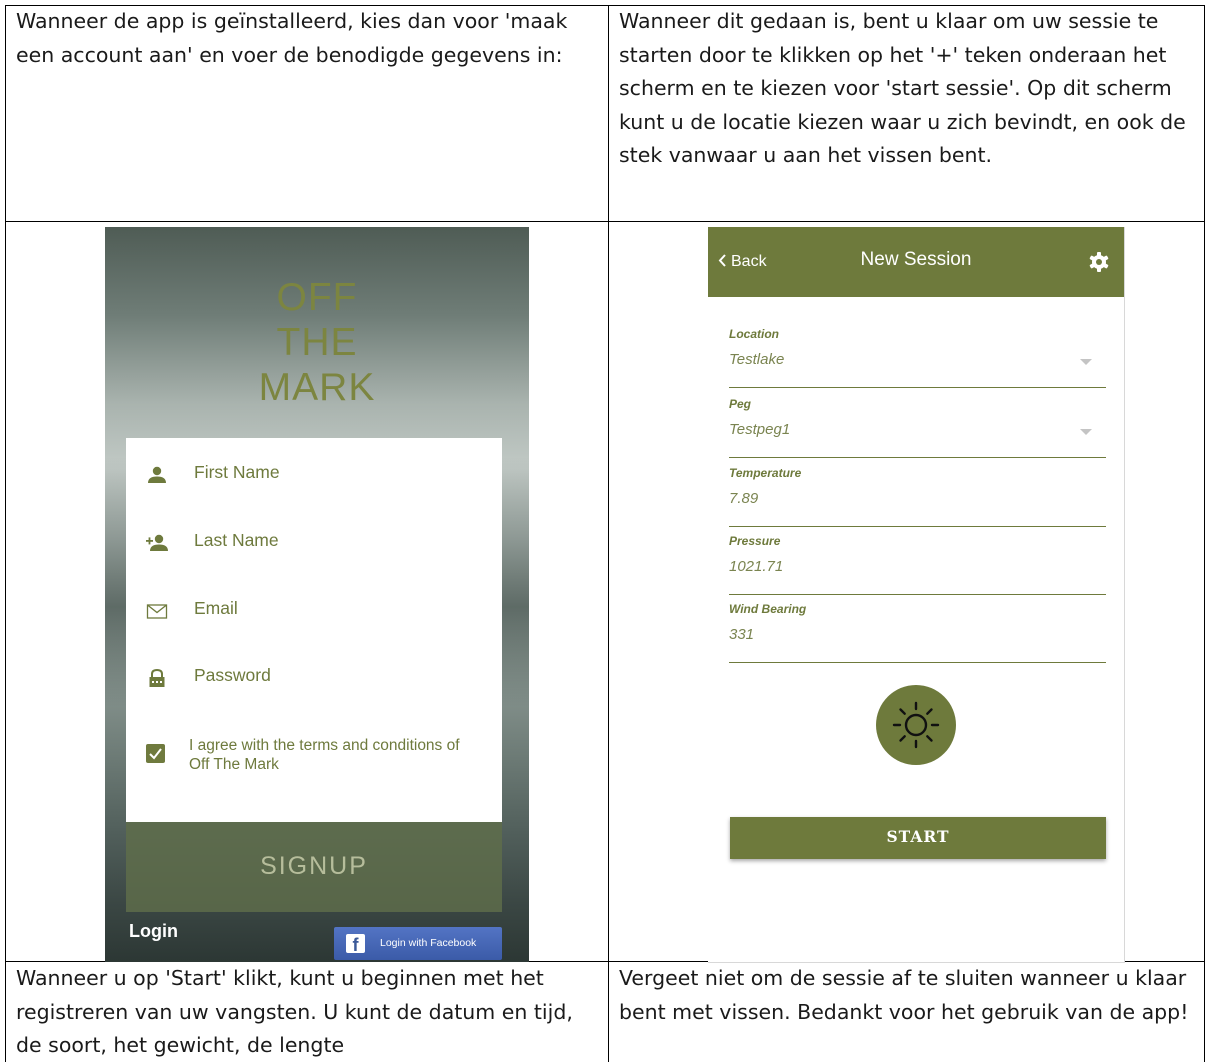 The width and height of the screenshot is (1212, 1062). I want to click on page-title: New Session, so click(916, 259).